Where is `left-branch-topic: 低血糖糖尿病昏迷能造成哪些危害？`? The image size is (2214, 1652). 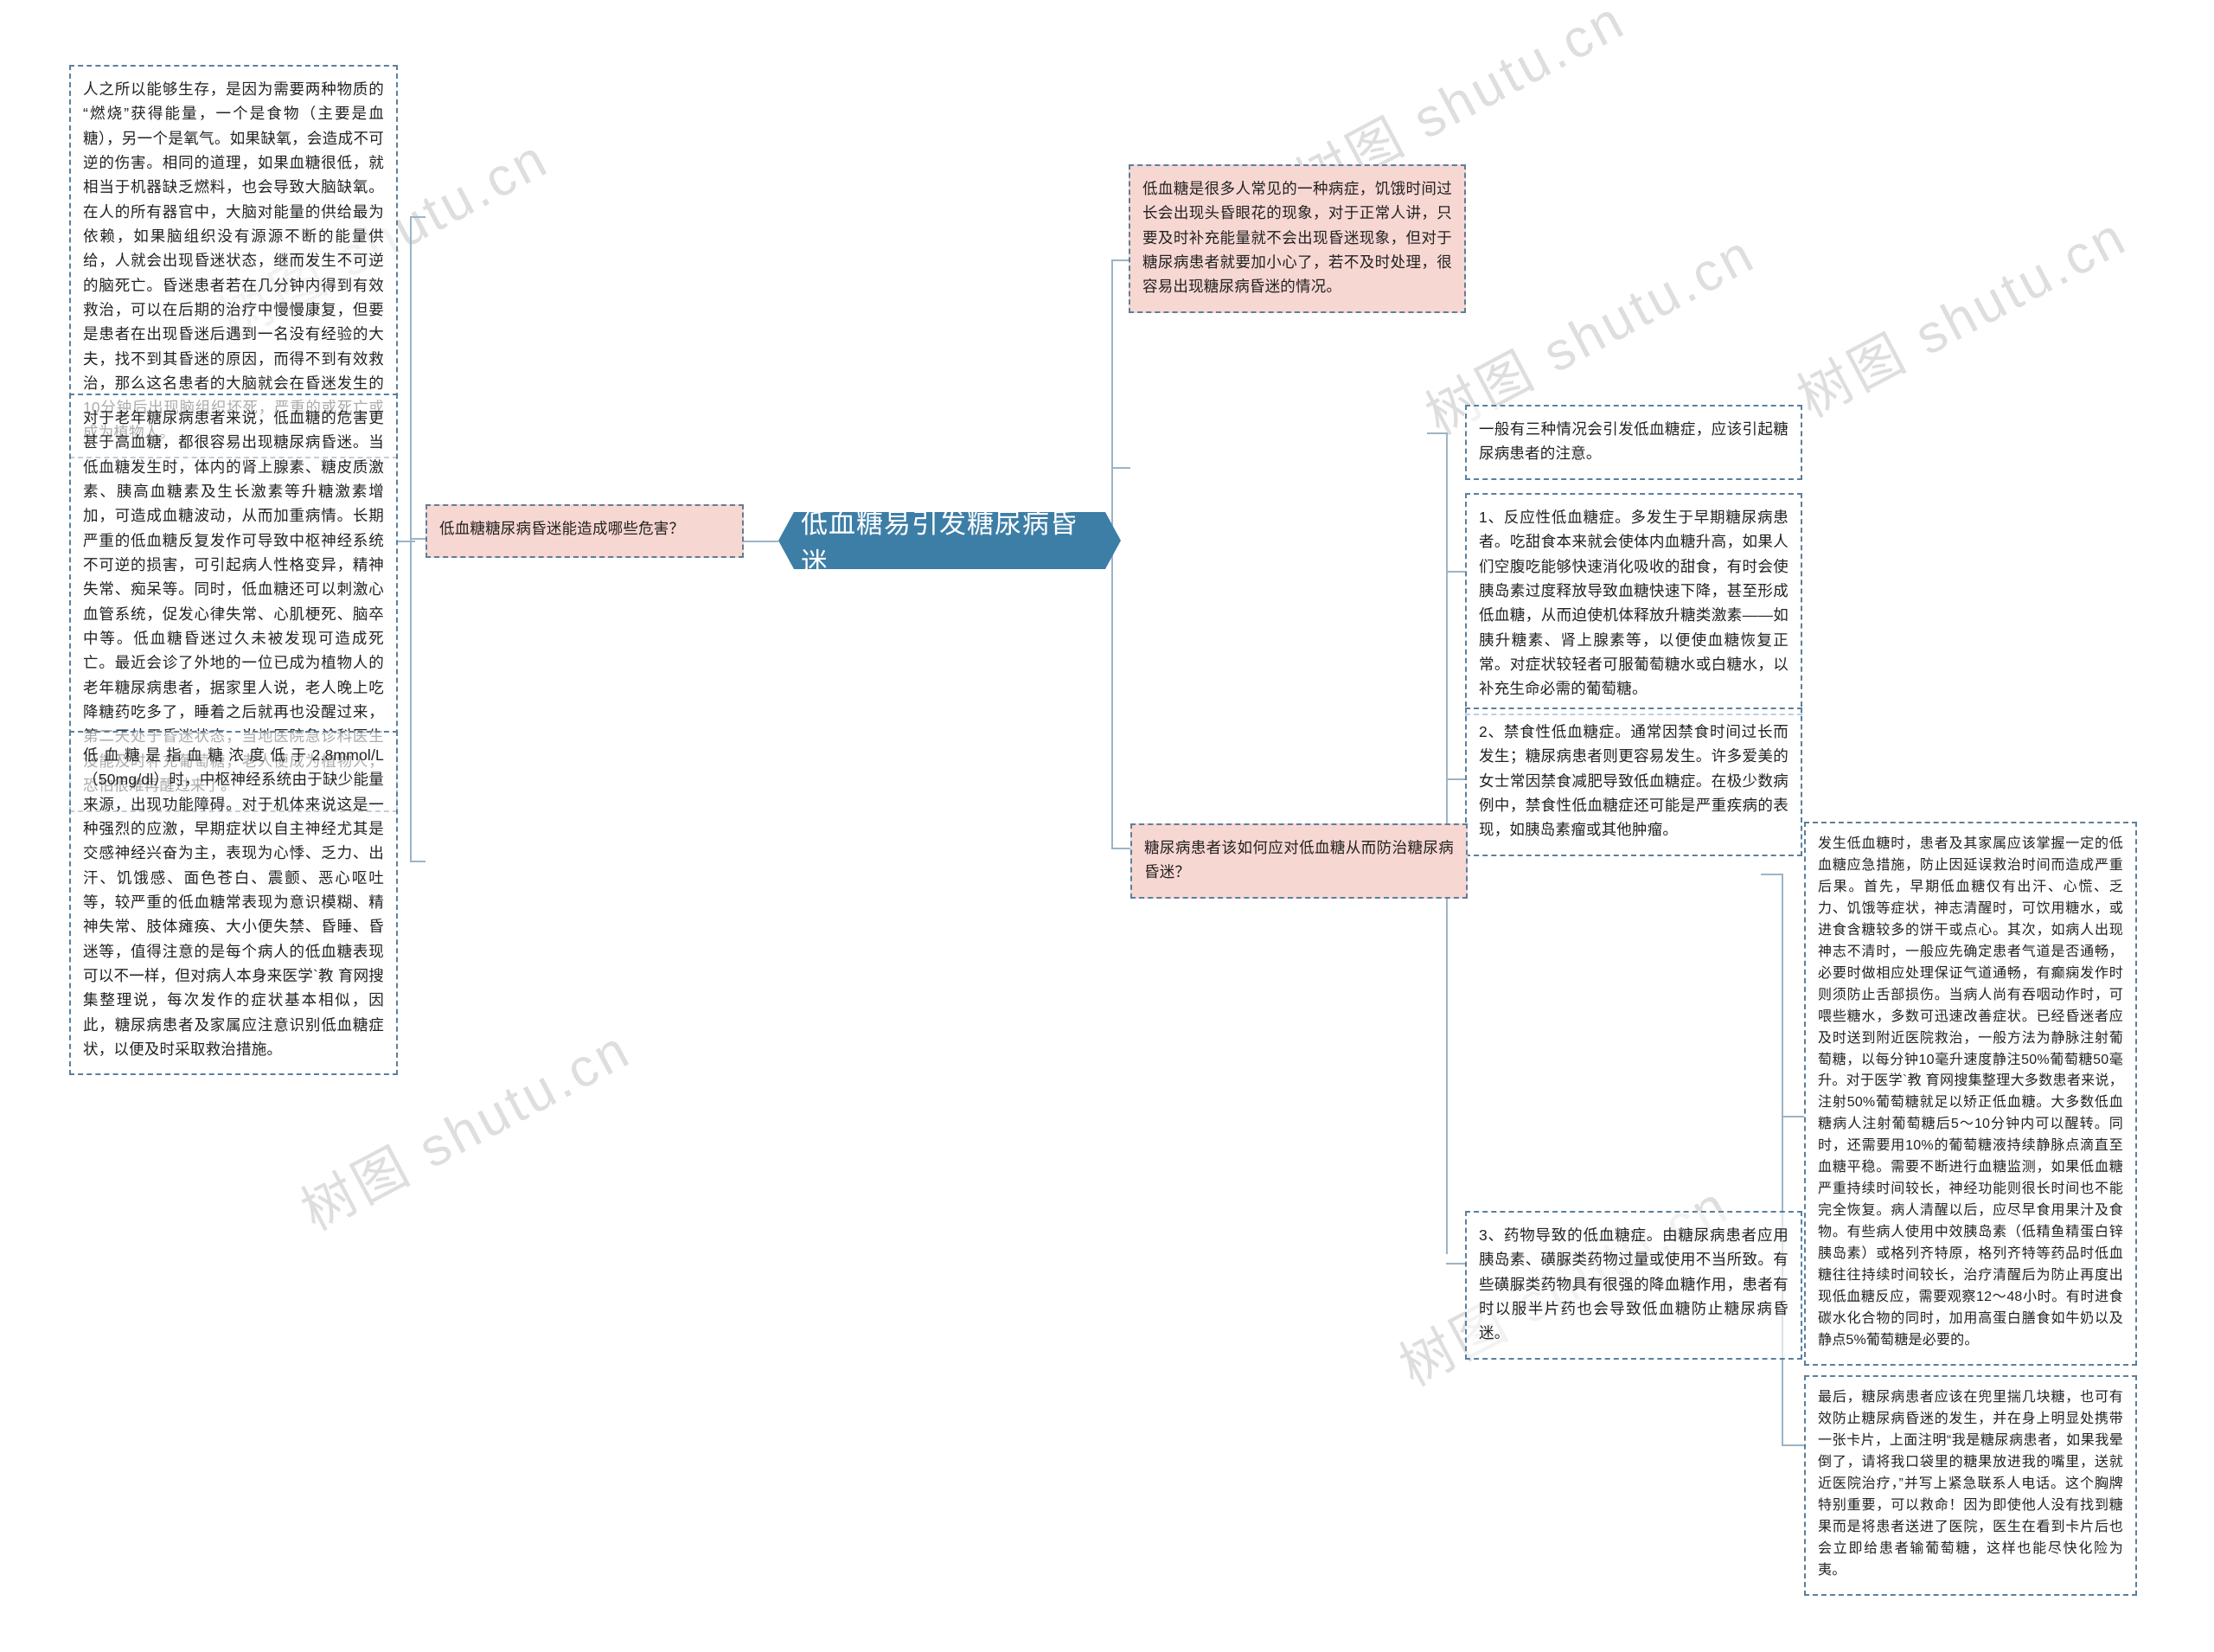 left-branch-topic: 低血糖糖尿病昏迷能造成哪些危害？ is located at coordinates (585, 531).